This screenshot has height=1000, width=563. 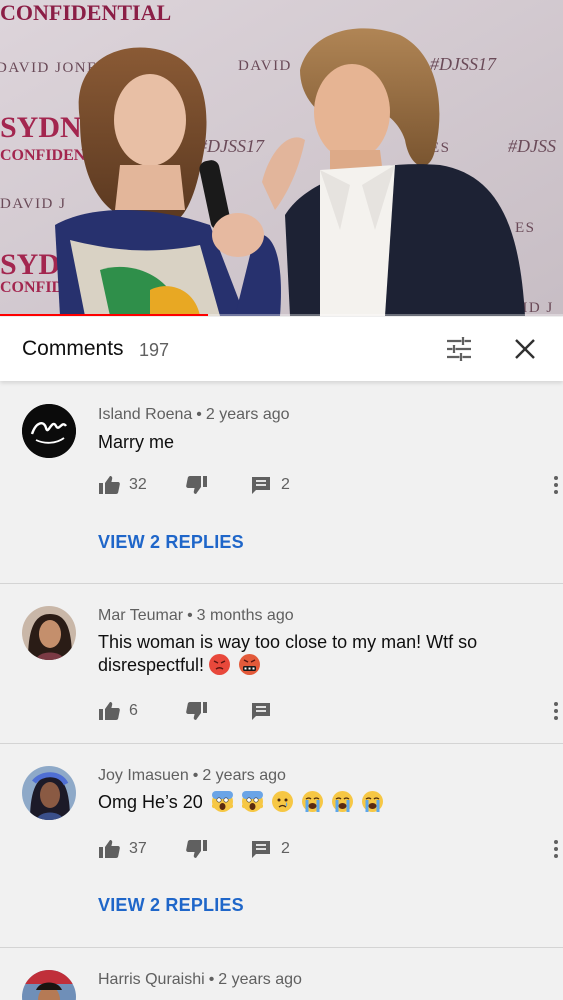 I want to click on comments-count: 197, so click(x=154, y=350).